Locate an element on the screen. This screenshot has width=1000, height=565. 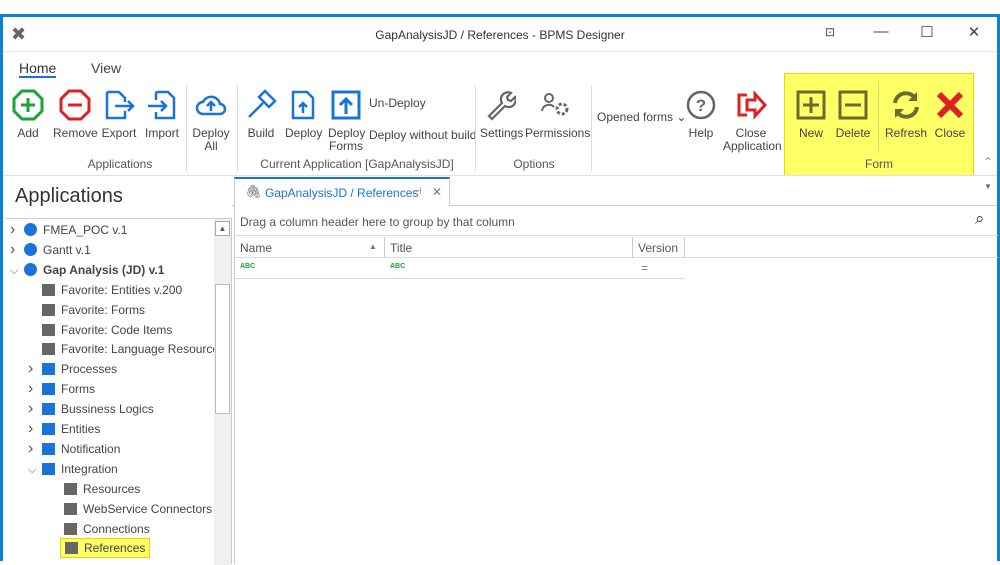
tree-item: References is located at coordinates (105, 548).